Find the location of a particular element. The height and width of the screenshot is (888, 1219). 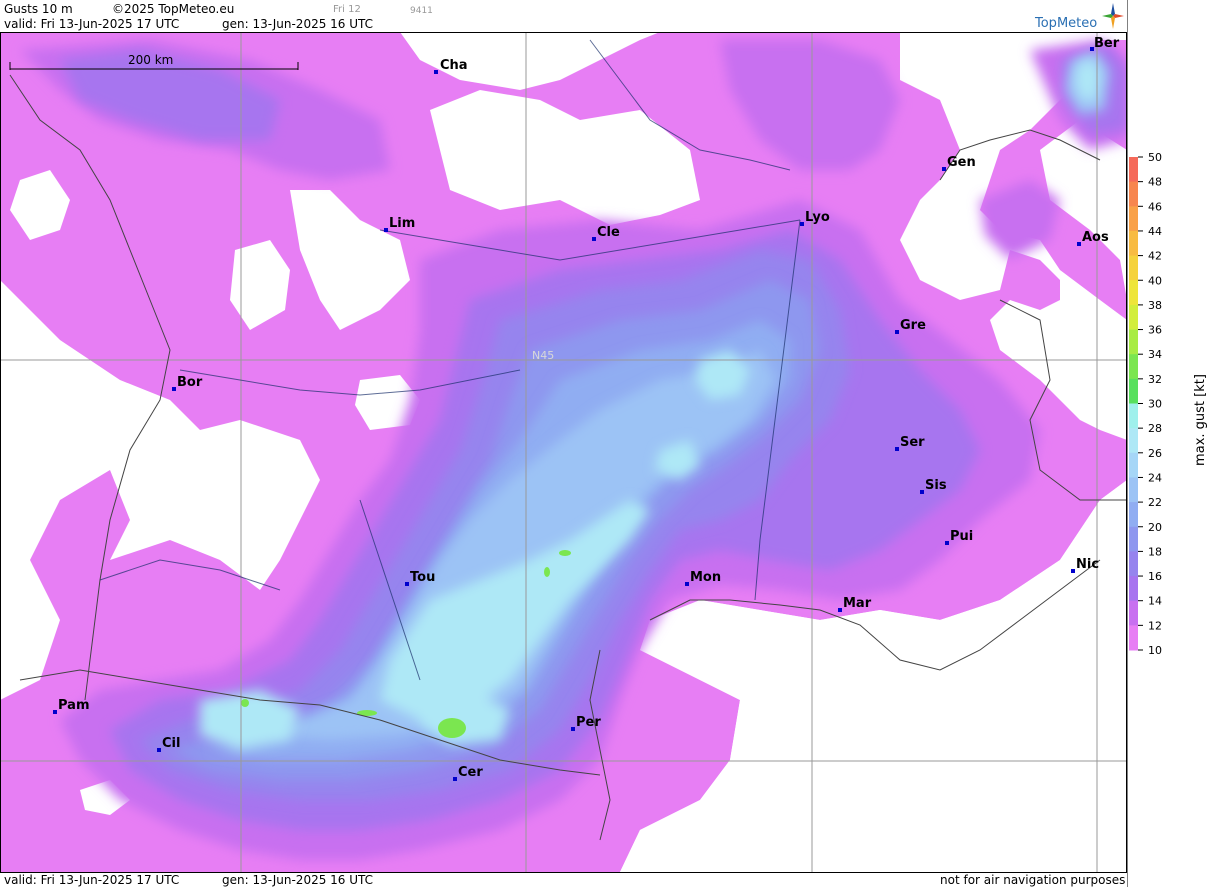

legend-tick-label: 40 is located at coordinates (1155, 280).